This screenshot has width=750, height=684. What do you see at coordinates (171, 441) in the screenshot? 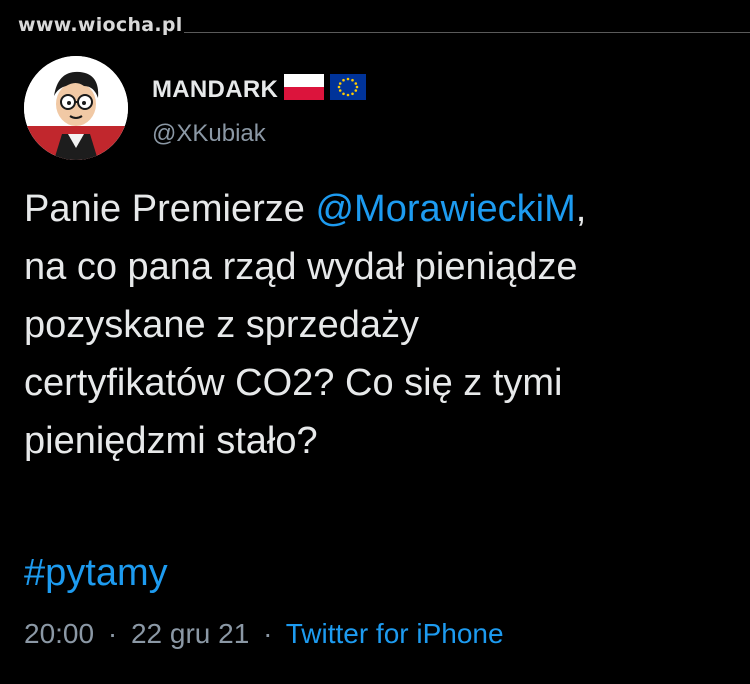
I see `tweet-line-5: pieniędzmi stało?` at bounding box center [171, 441].